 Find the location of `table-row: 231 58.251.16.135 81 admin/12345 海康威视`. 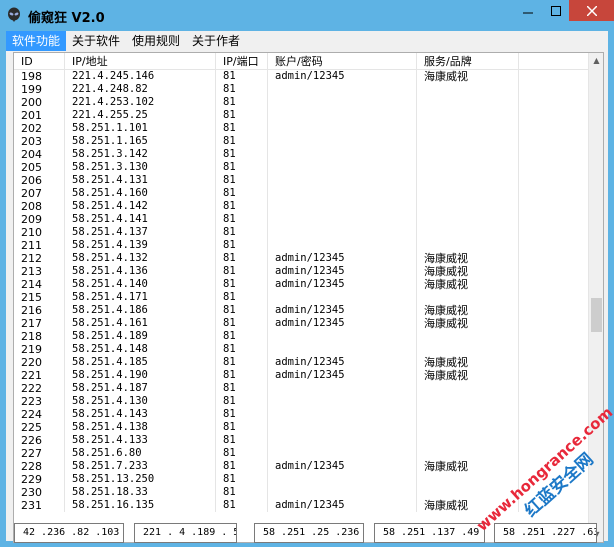

table-row: 231 58.251.16.135 81 admin/12345 海康威视 is located at coordinates (301, 505).